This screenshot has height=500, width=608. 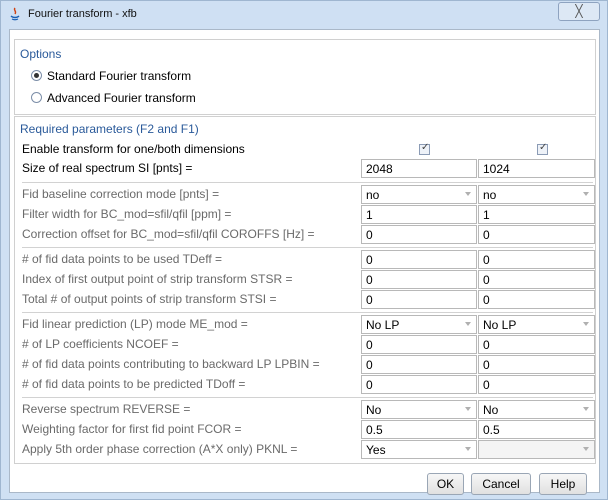 What do you see at coordinates (106, 409) in the screenshot?
I see `param-label: Reverse spectrum REVERSE =` at bounding box center [106, 409].